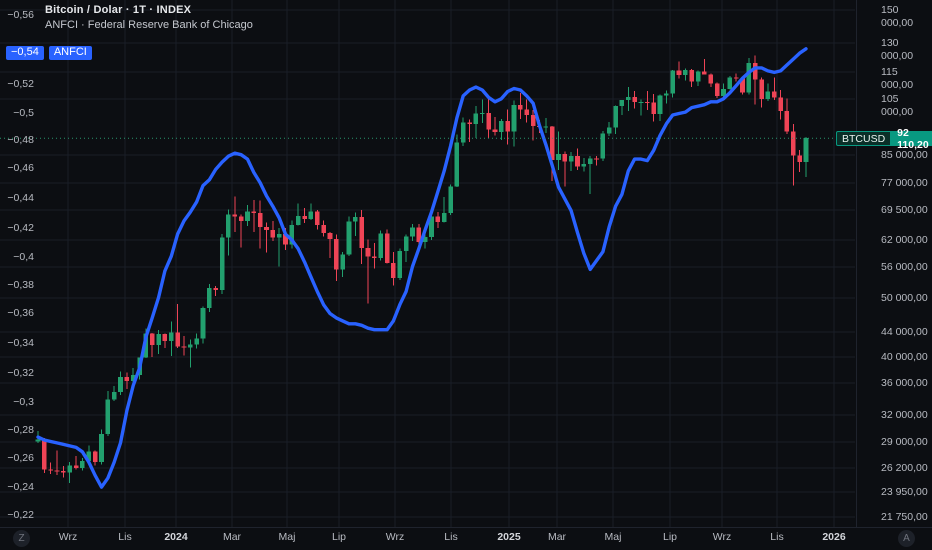  Describe the element at coordinates (897, 105) in the screenshot. I see `right-axis-tick: 105 000,00` at that location.